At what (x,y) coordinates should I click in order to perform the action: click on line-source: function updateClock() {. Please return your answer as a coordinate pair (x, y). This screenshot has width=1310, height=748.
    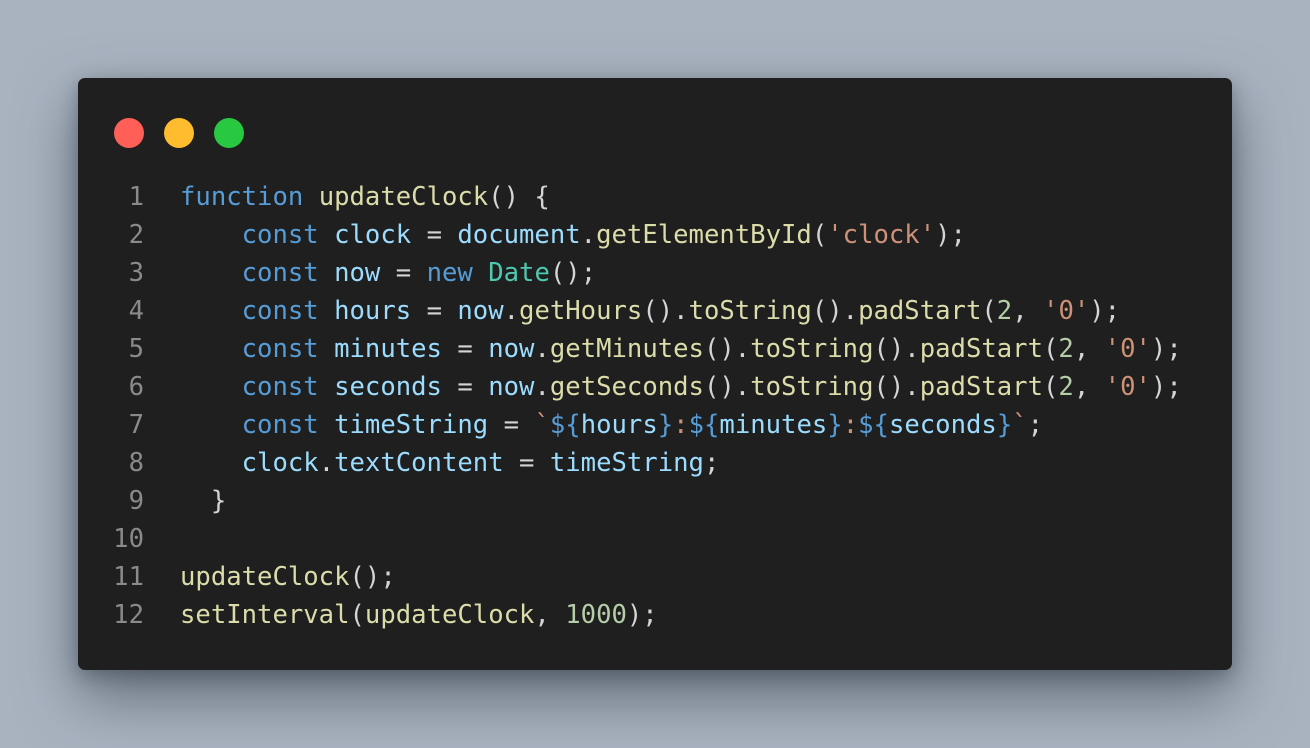
    Looking at the image, I should click on (365, 197).